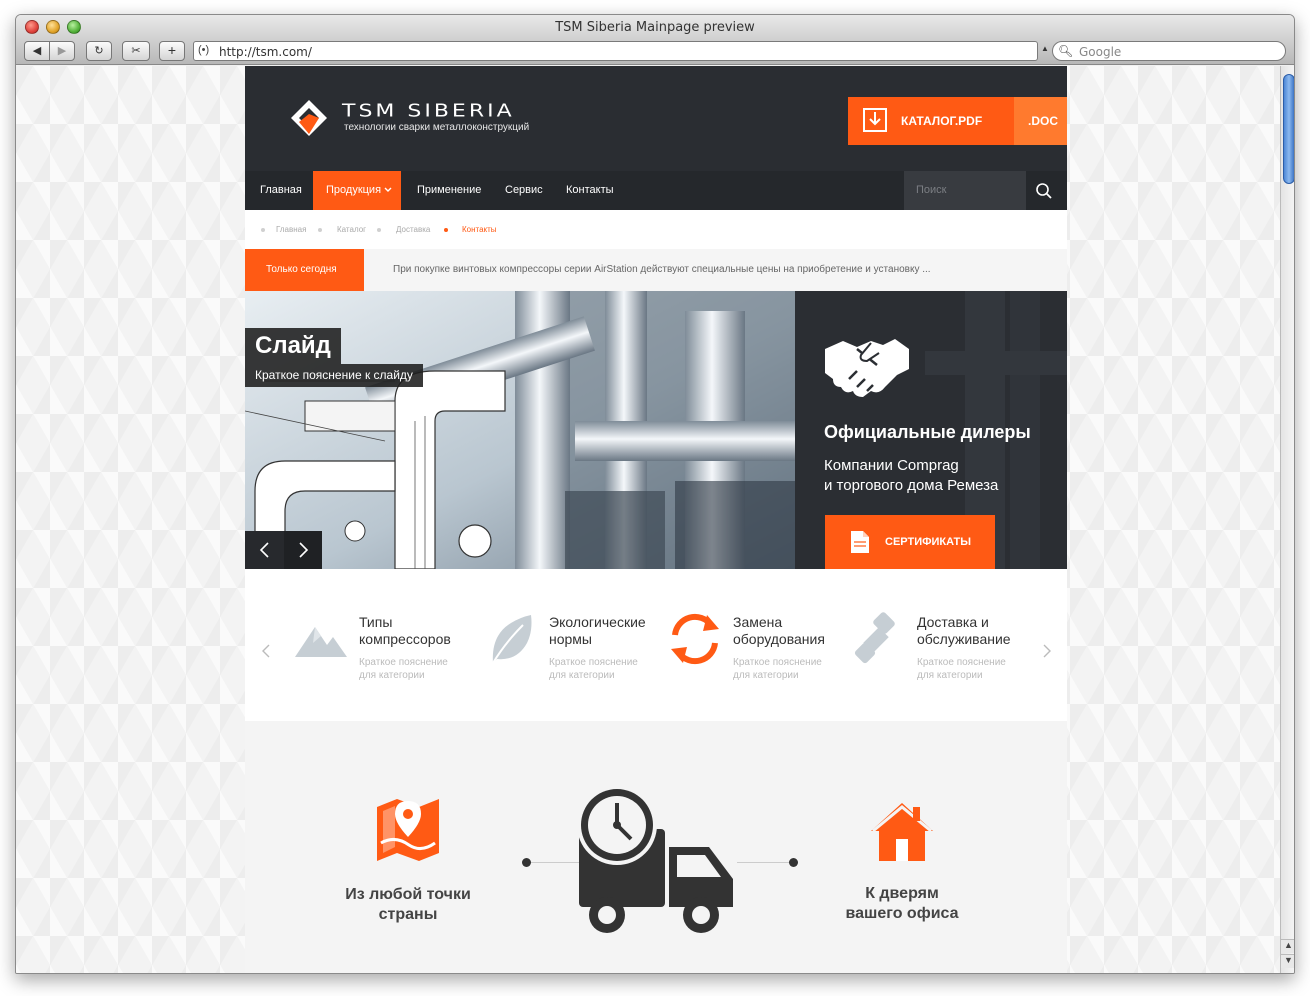  I want to click on delivery-to-line2: вашего офиса, so click(902, 913).